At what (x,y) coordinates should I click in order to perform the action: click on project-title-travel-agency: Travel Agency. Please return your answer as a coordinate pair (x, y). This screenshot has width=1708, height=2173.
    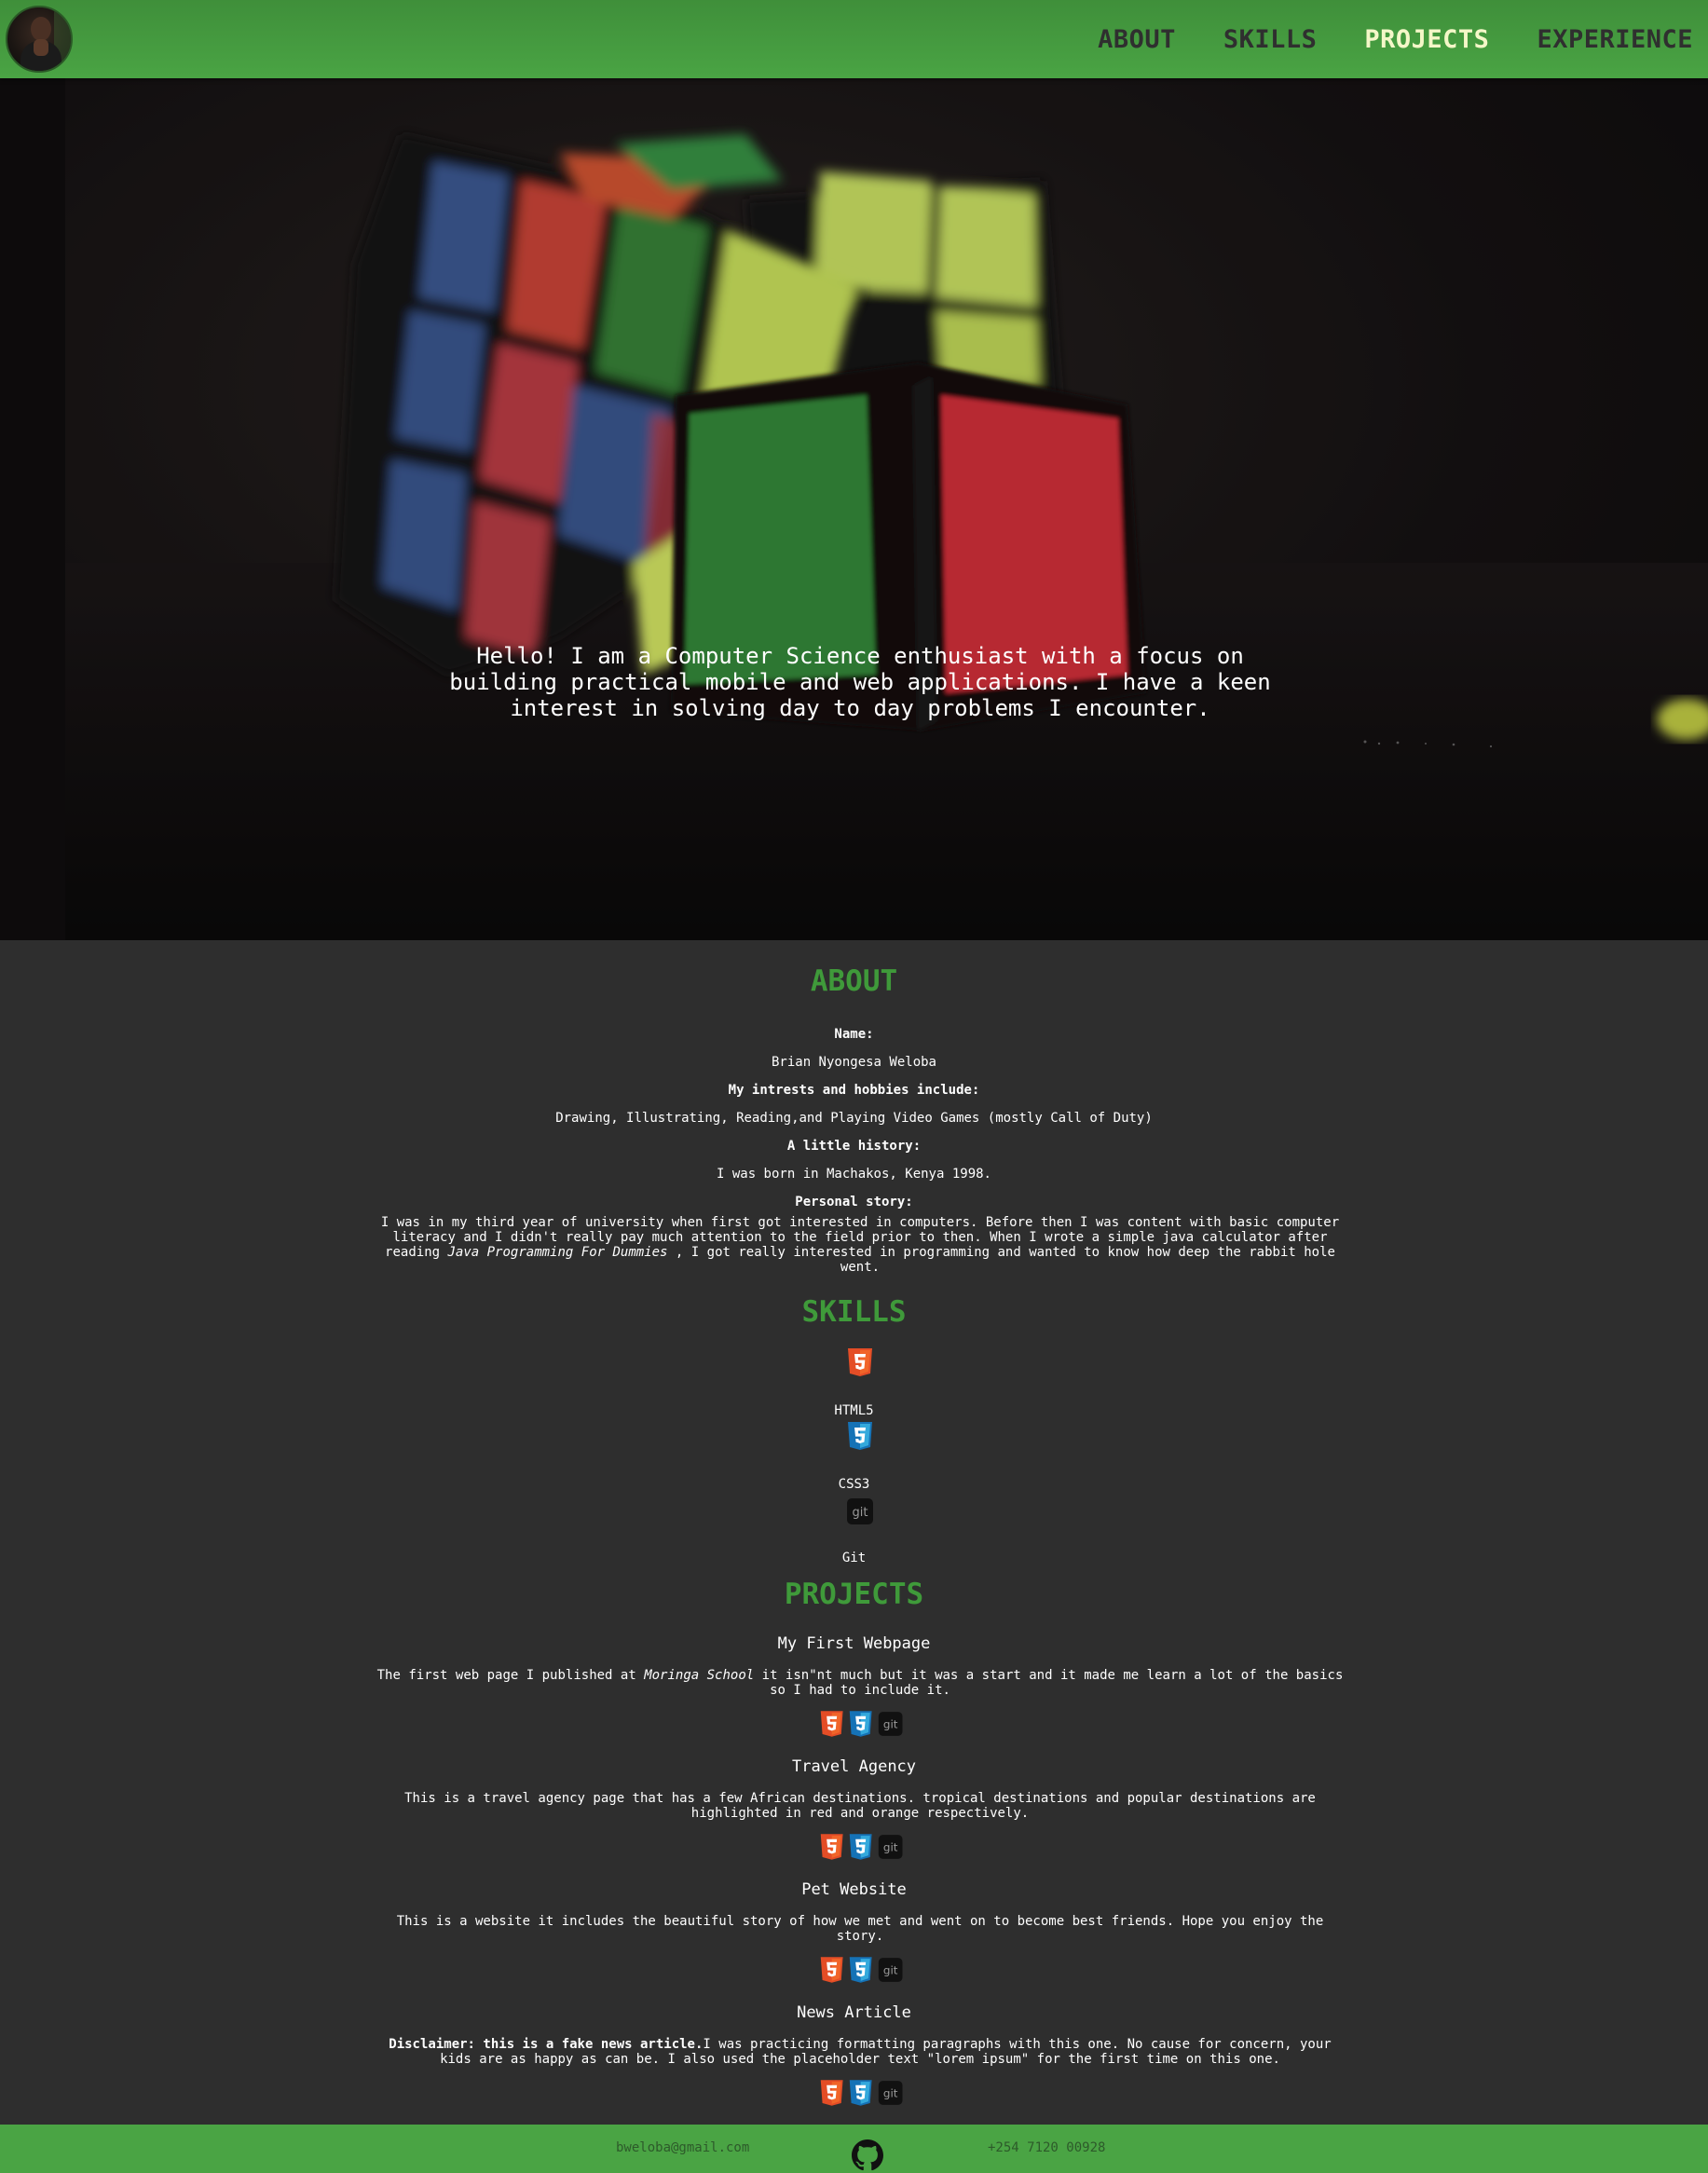
    Looking at the image, I should click on (854, 1766).